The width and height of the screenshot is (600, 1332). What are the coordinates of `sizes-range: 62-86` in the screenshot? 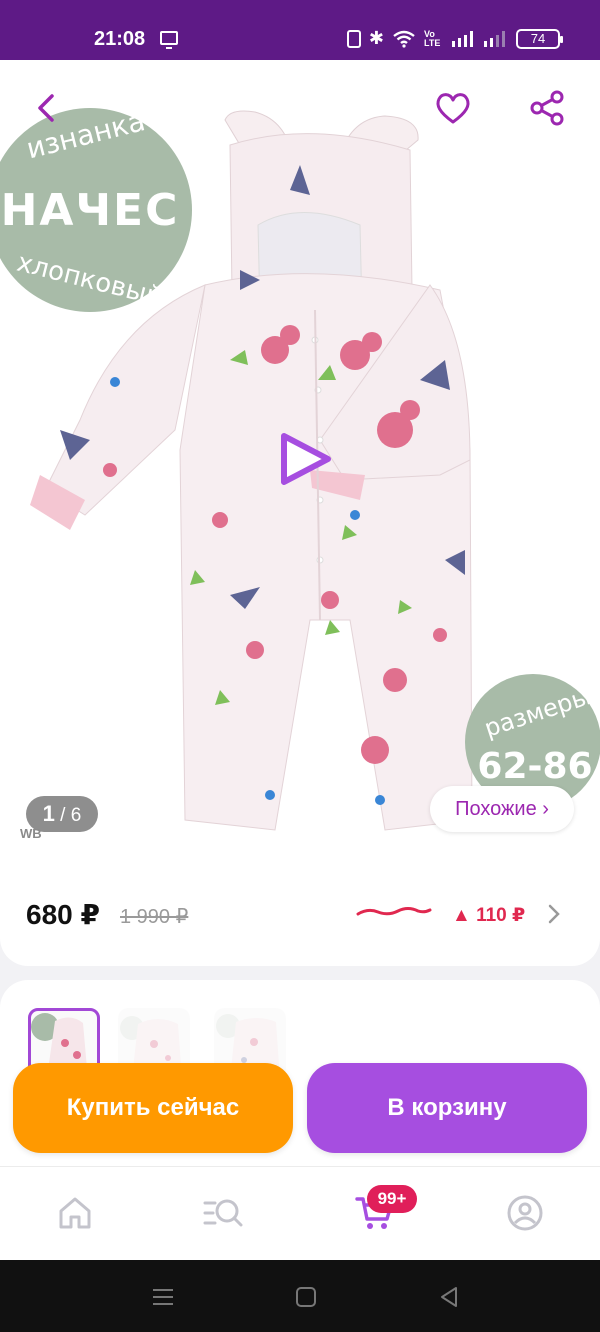 It's located at (534, 766).